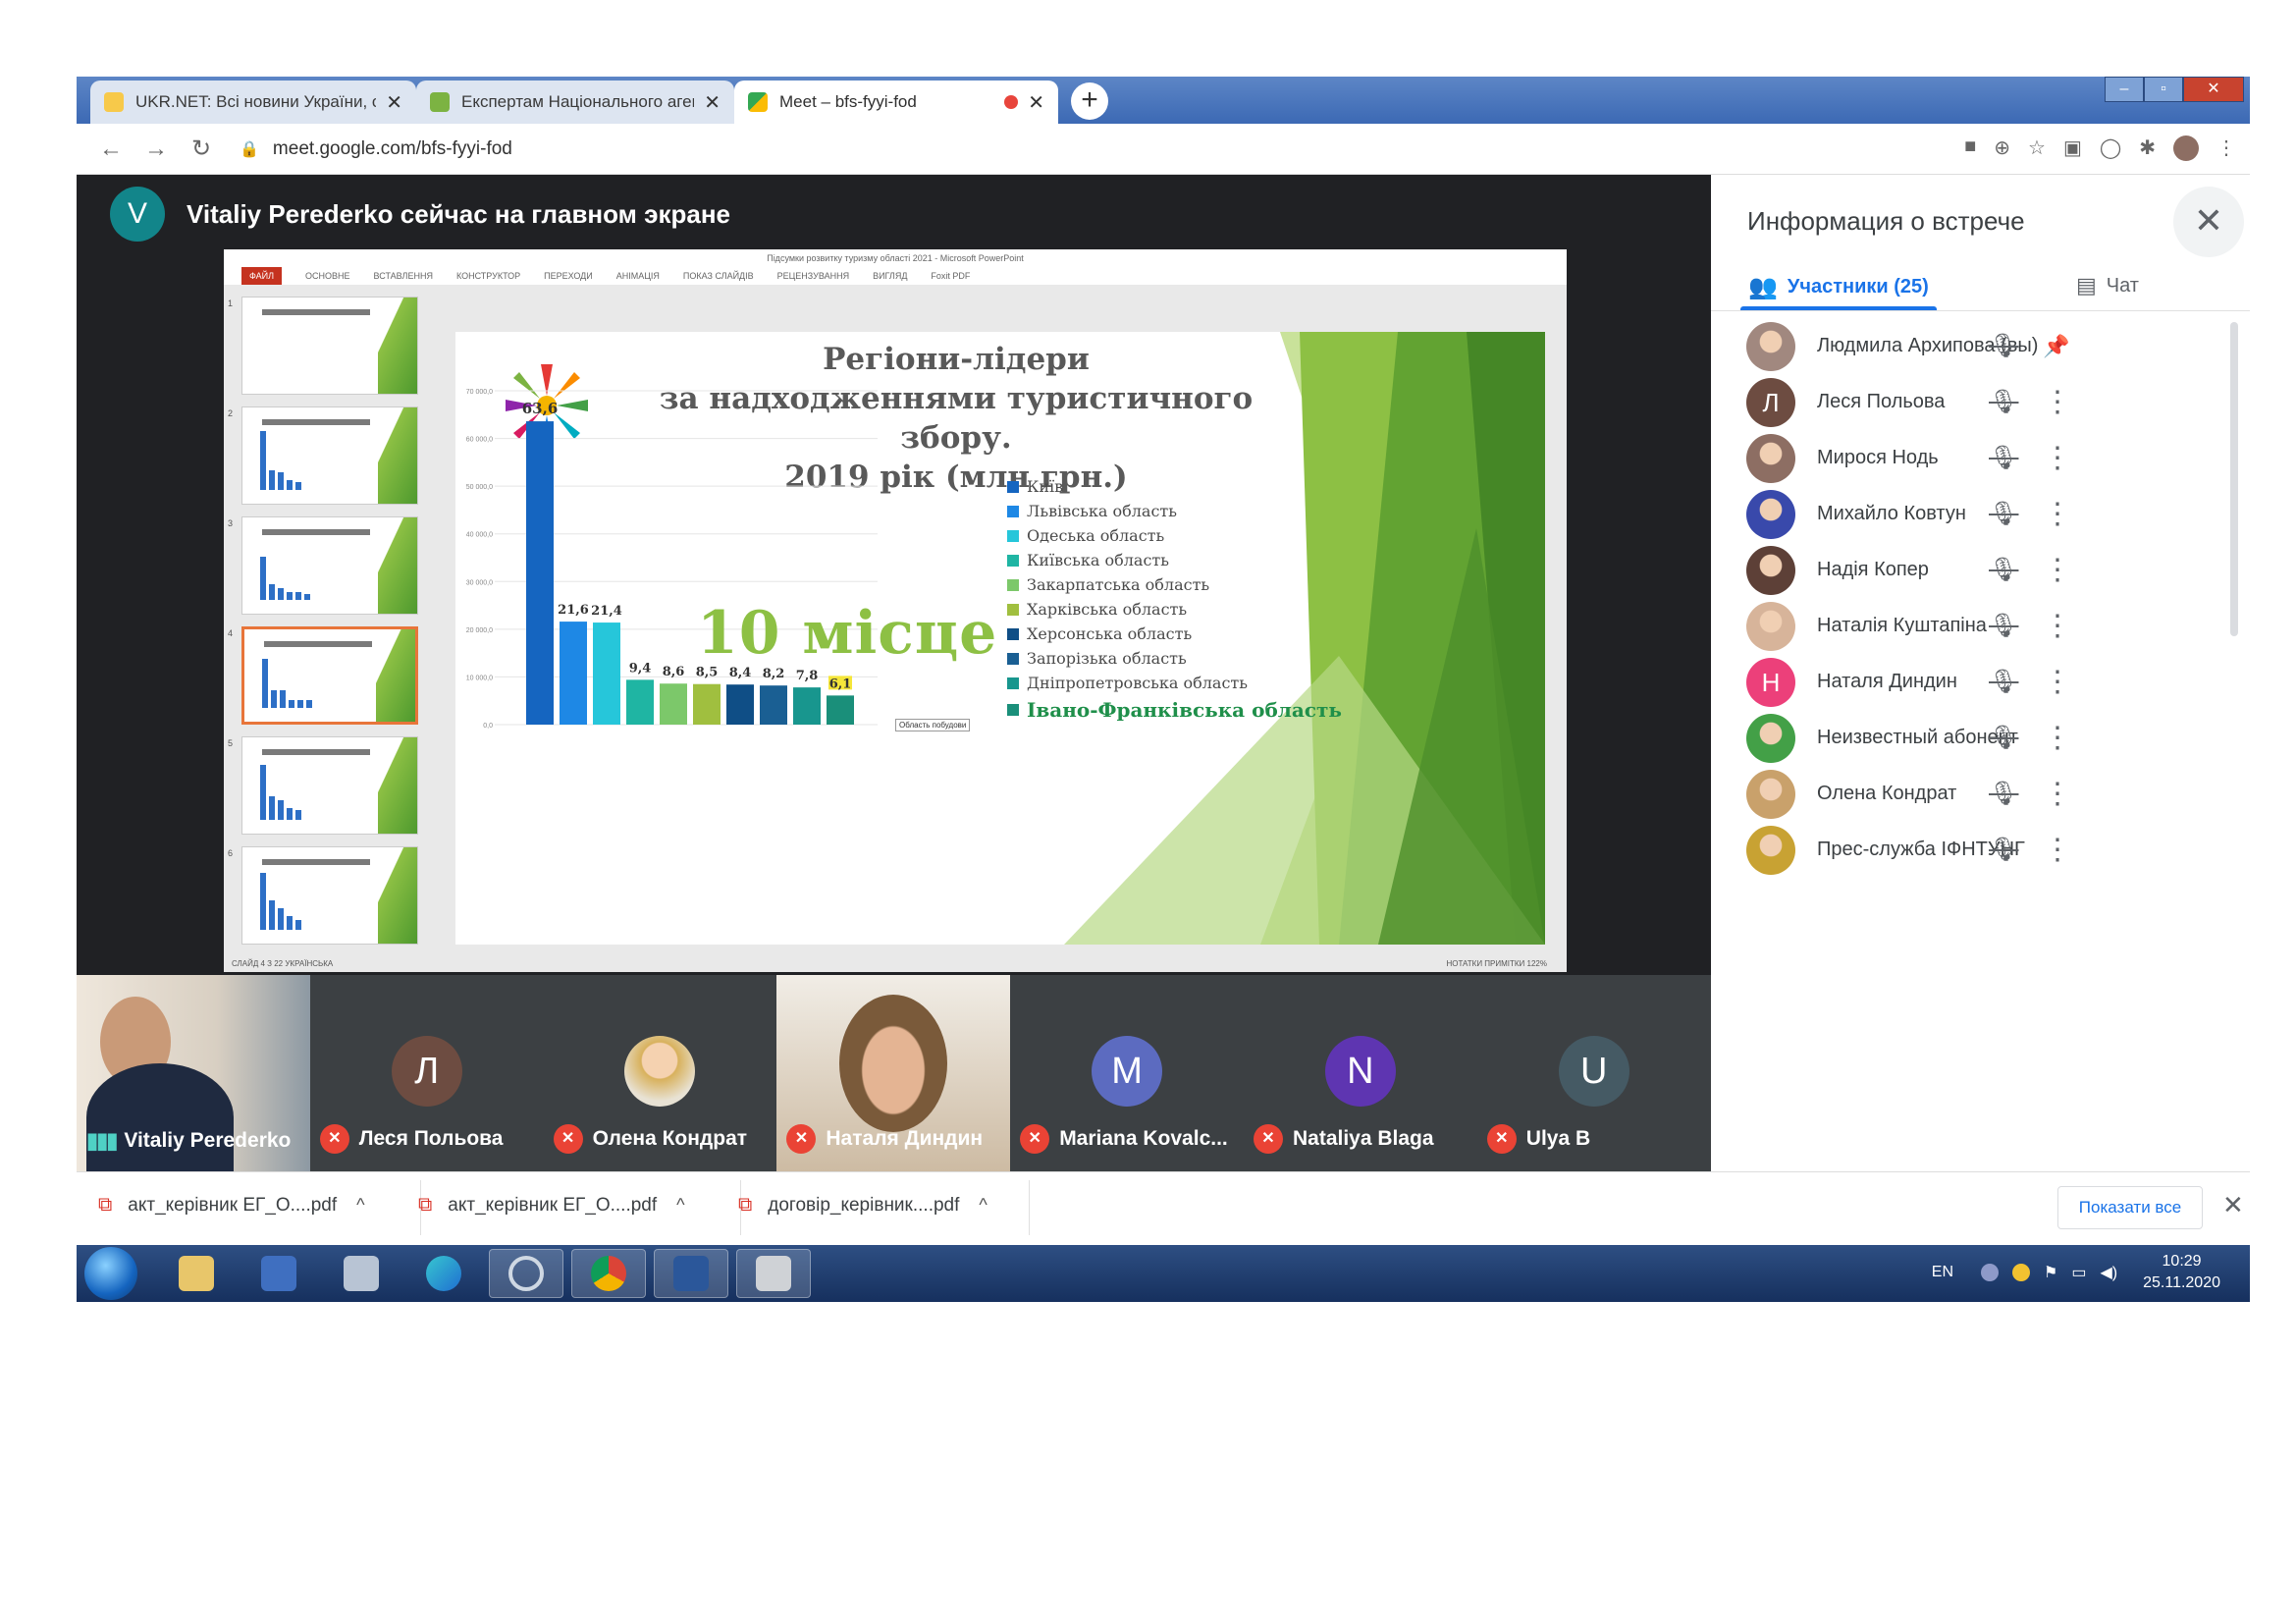 The height and width of the screenshot is (1624, 2296). Describe the element at coordinates (2147, 148) in the screenshot. I see `puzzle-icon: ✱` at that location.